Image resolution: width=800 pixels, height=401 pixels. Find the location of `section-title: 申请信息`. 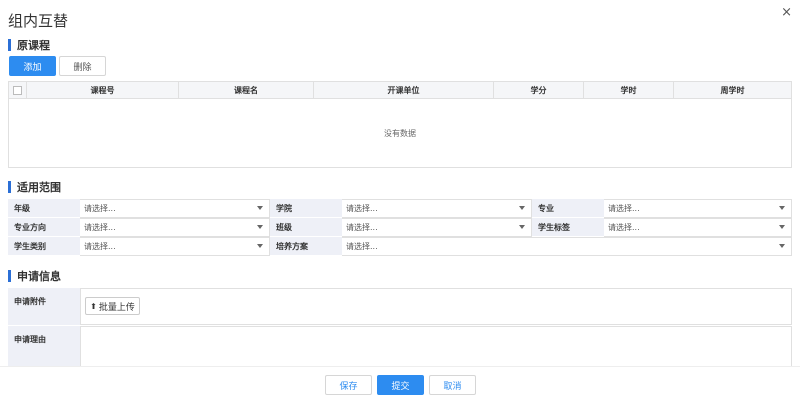

section-title: 申请信息 is located at coordinates (39, 276).